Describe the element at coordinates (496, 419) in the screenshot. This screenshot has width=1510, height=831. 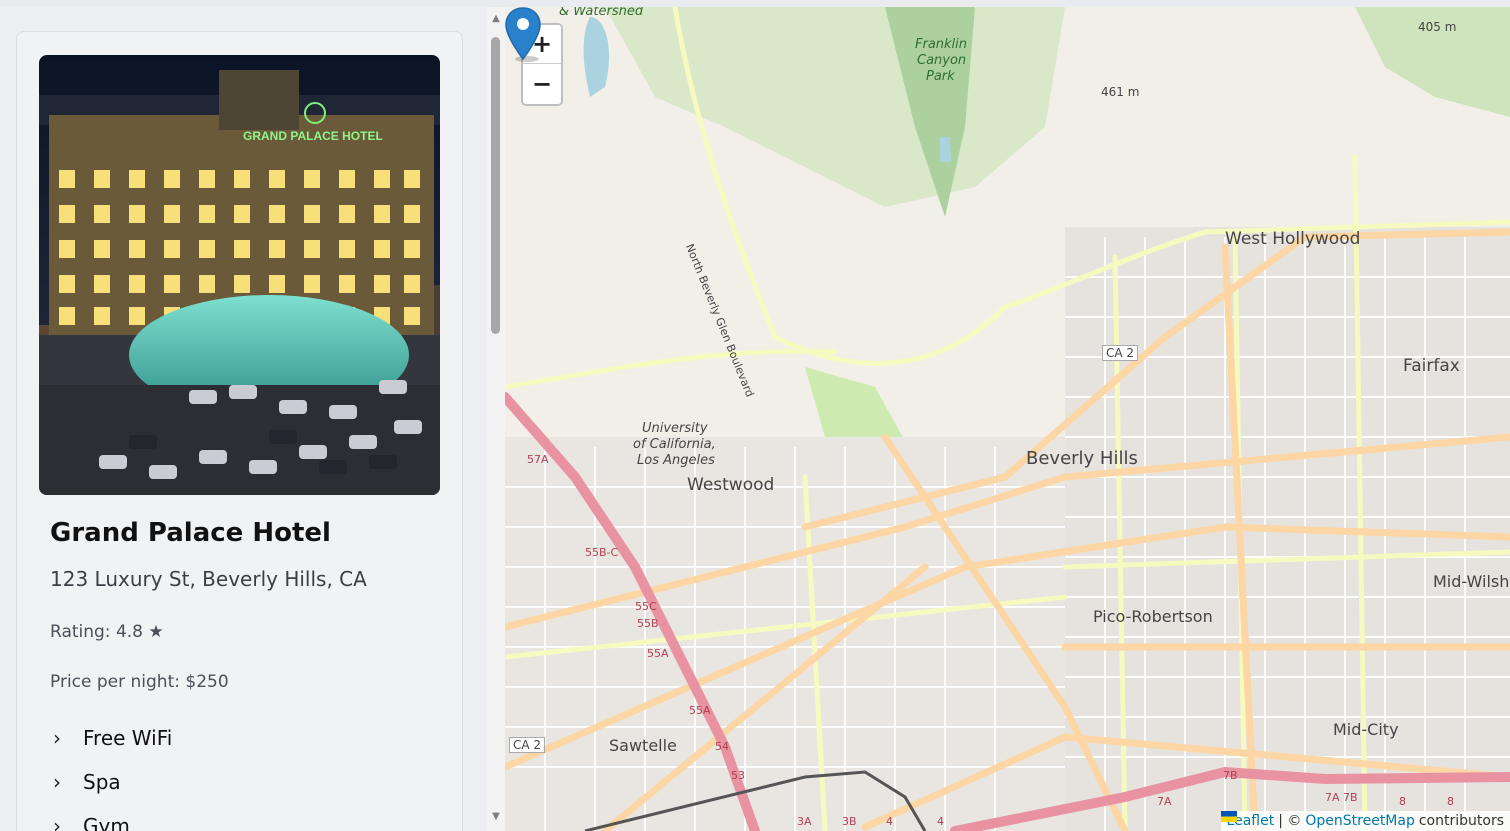
I see `panel-scrollbar: ▲ ▼` at that location.